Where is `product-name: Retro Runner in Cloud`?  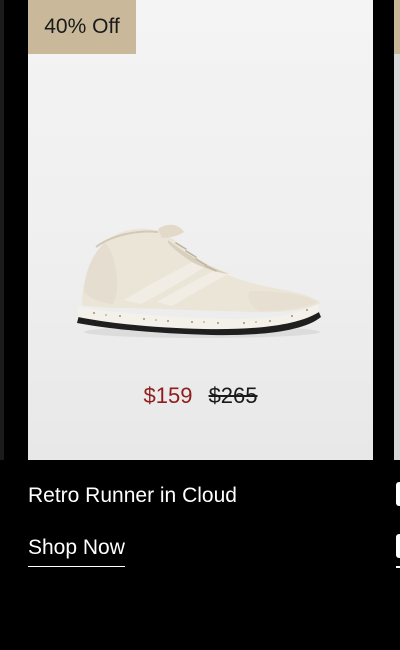
product-name: Retro Runner in Cloud is located at coordinates (132, 496).